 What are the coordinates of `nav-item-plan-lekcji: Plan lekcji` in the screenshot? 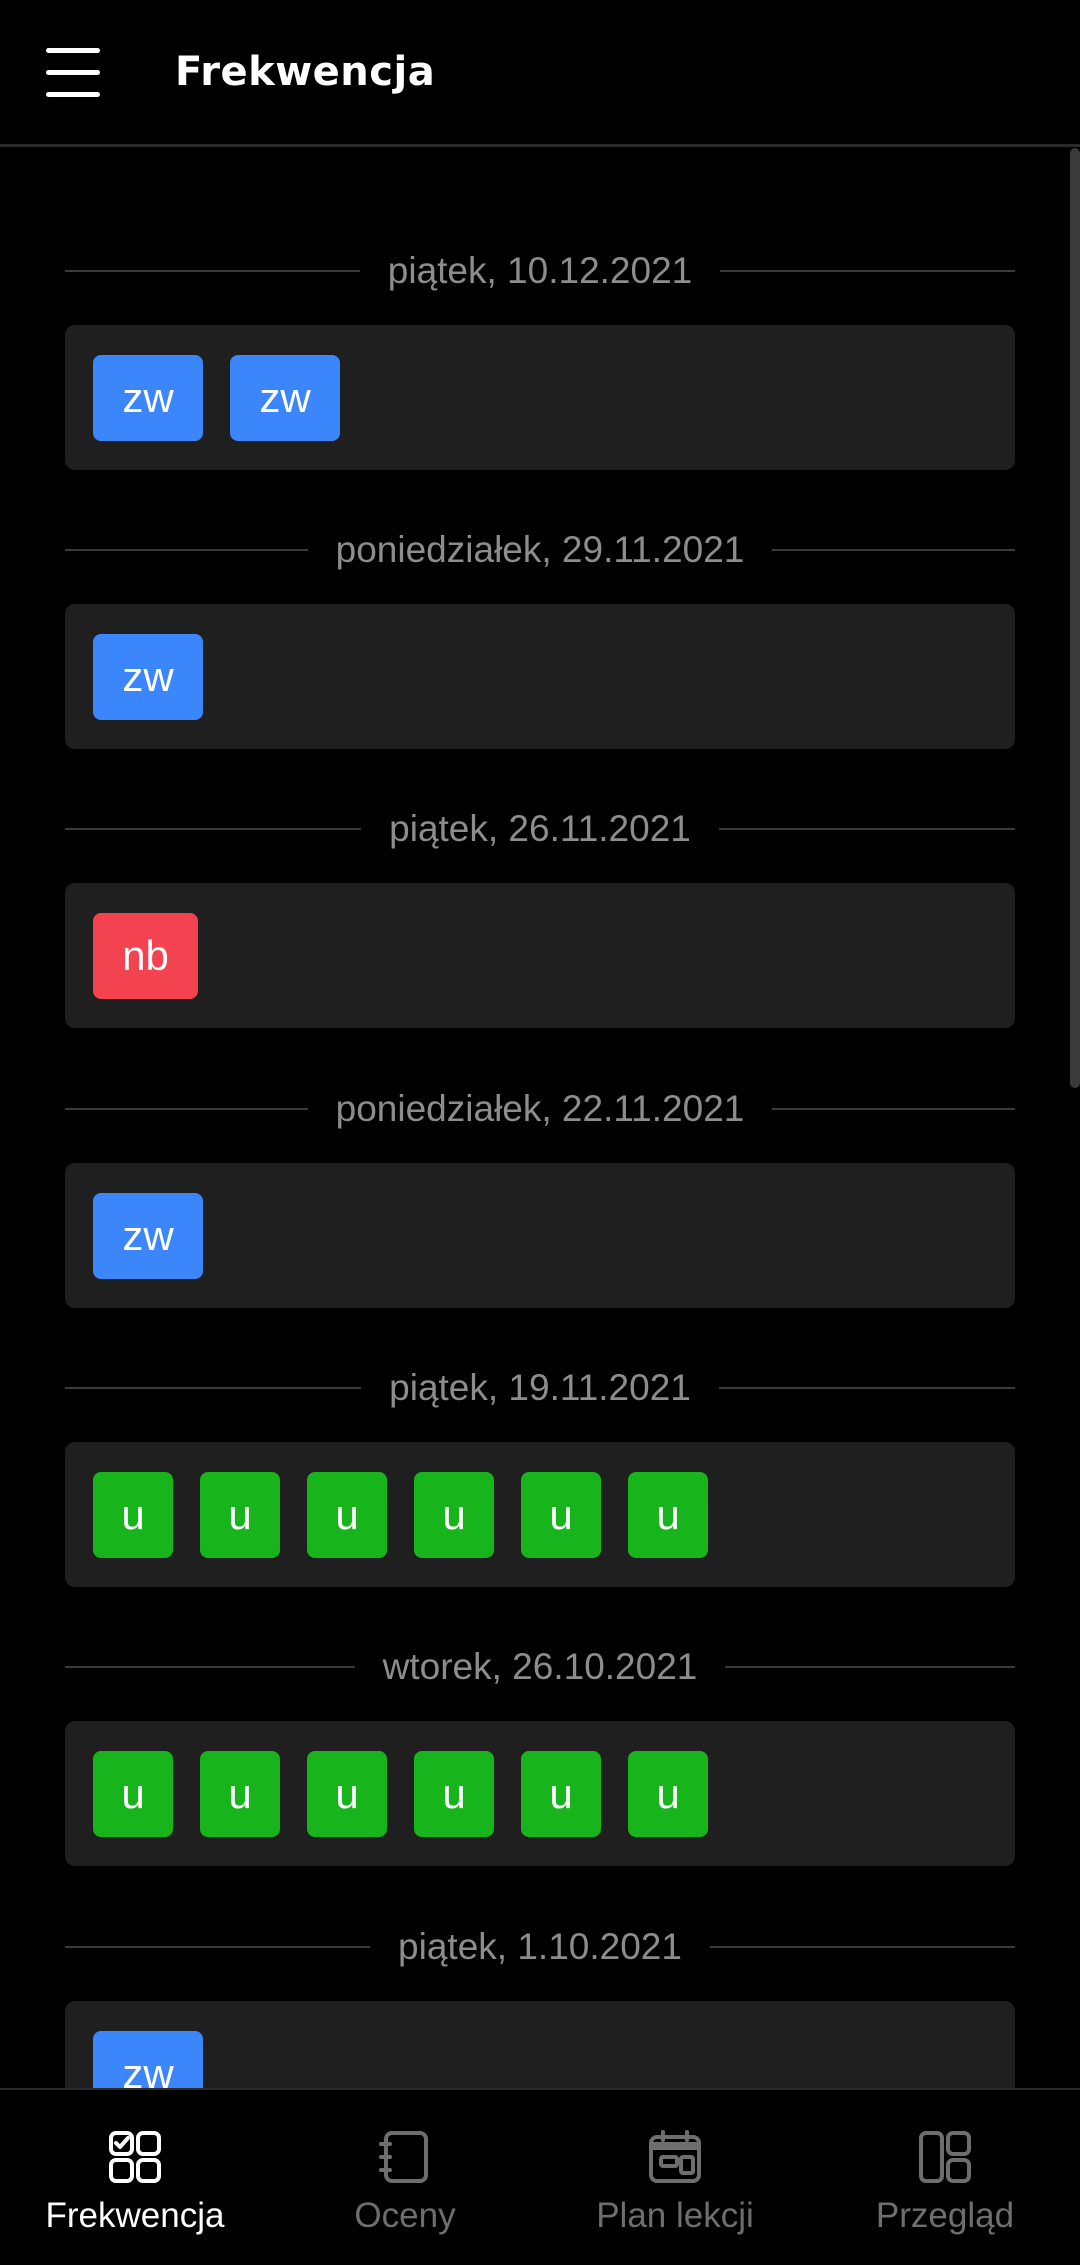 It's located at (675, 2177).